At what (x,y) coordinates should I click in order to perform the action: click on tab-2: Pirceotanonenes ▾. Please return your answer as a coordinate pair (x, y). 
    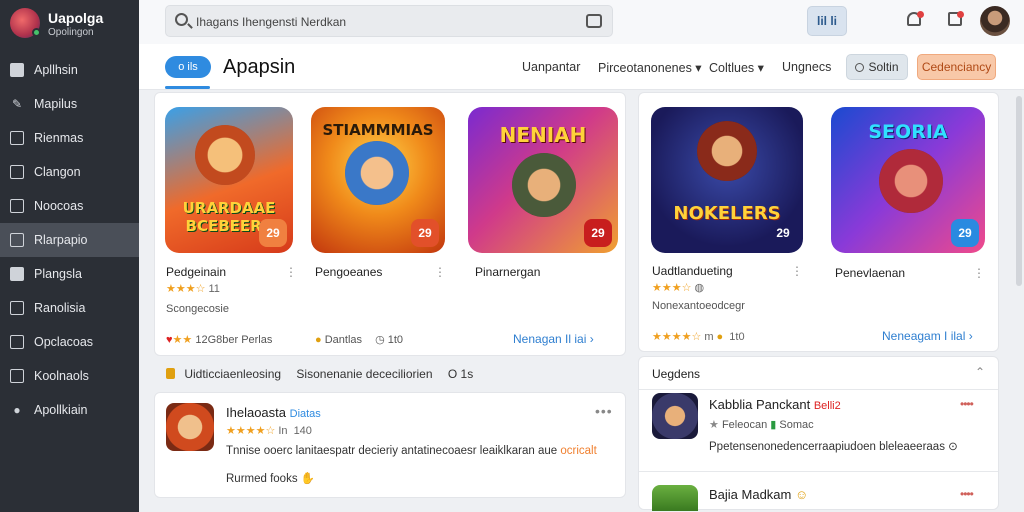
    Looking at the image, I should click on (650, 67).